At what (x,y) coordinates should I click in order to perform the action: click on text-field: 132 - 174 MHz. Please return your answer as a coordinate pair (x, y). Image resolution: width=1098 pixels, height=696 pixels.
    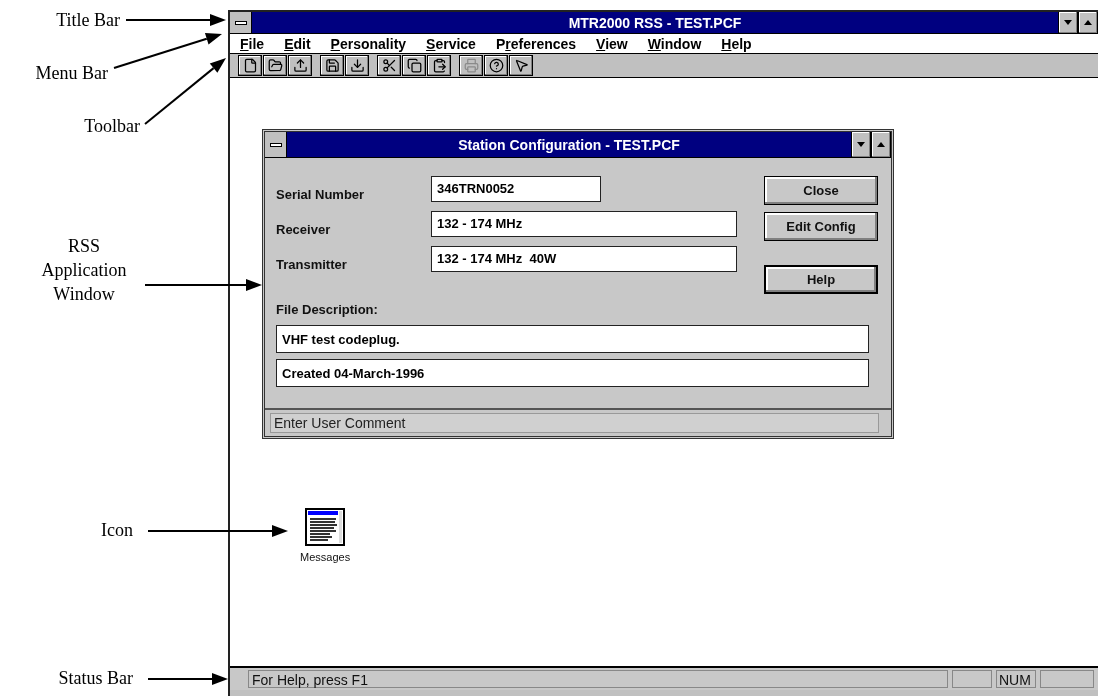
    Looking at the image, I should click on (584, 224).